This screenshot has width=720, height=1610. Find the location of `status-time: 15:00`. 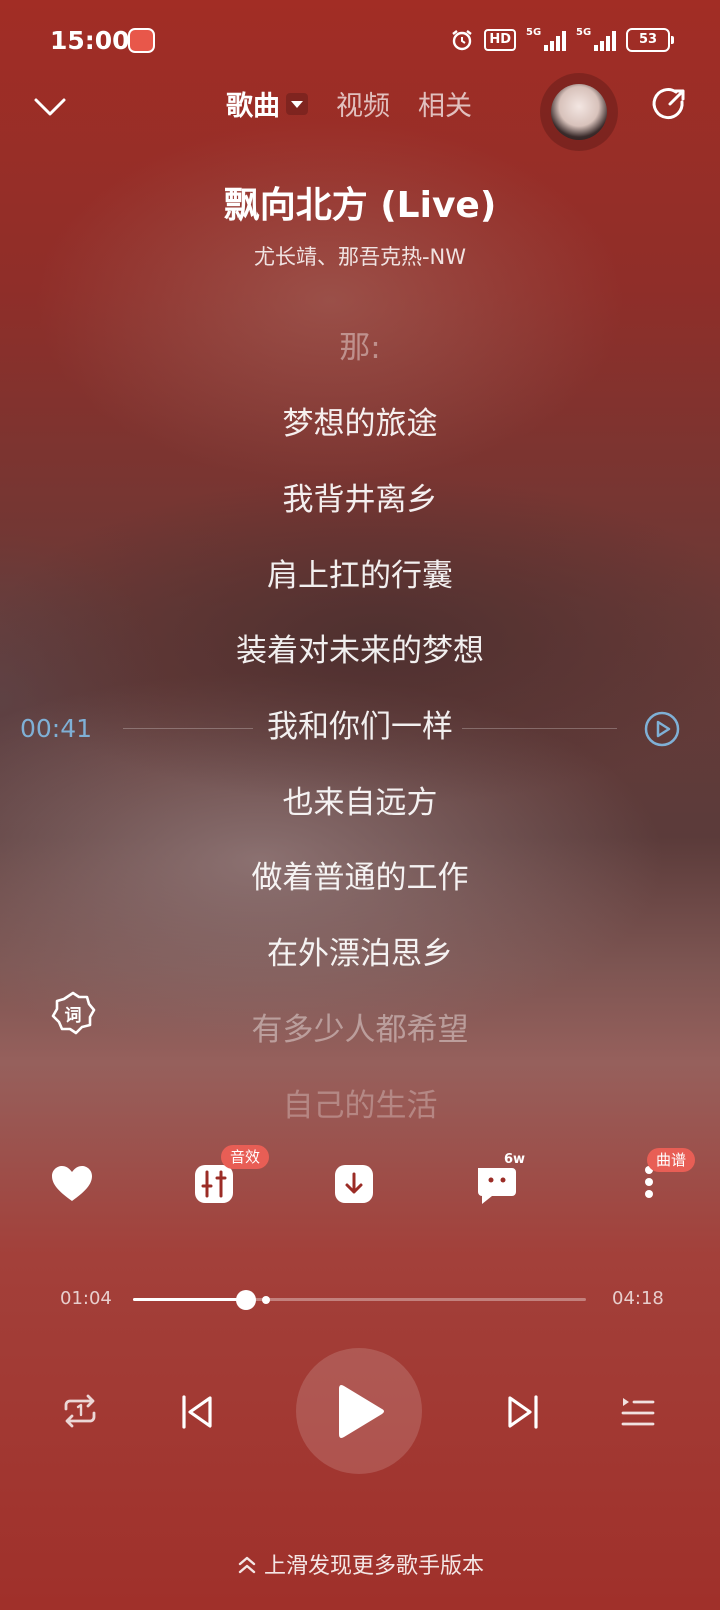

status-time: 15:00 is located at coordinates (90, 40).